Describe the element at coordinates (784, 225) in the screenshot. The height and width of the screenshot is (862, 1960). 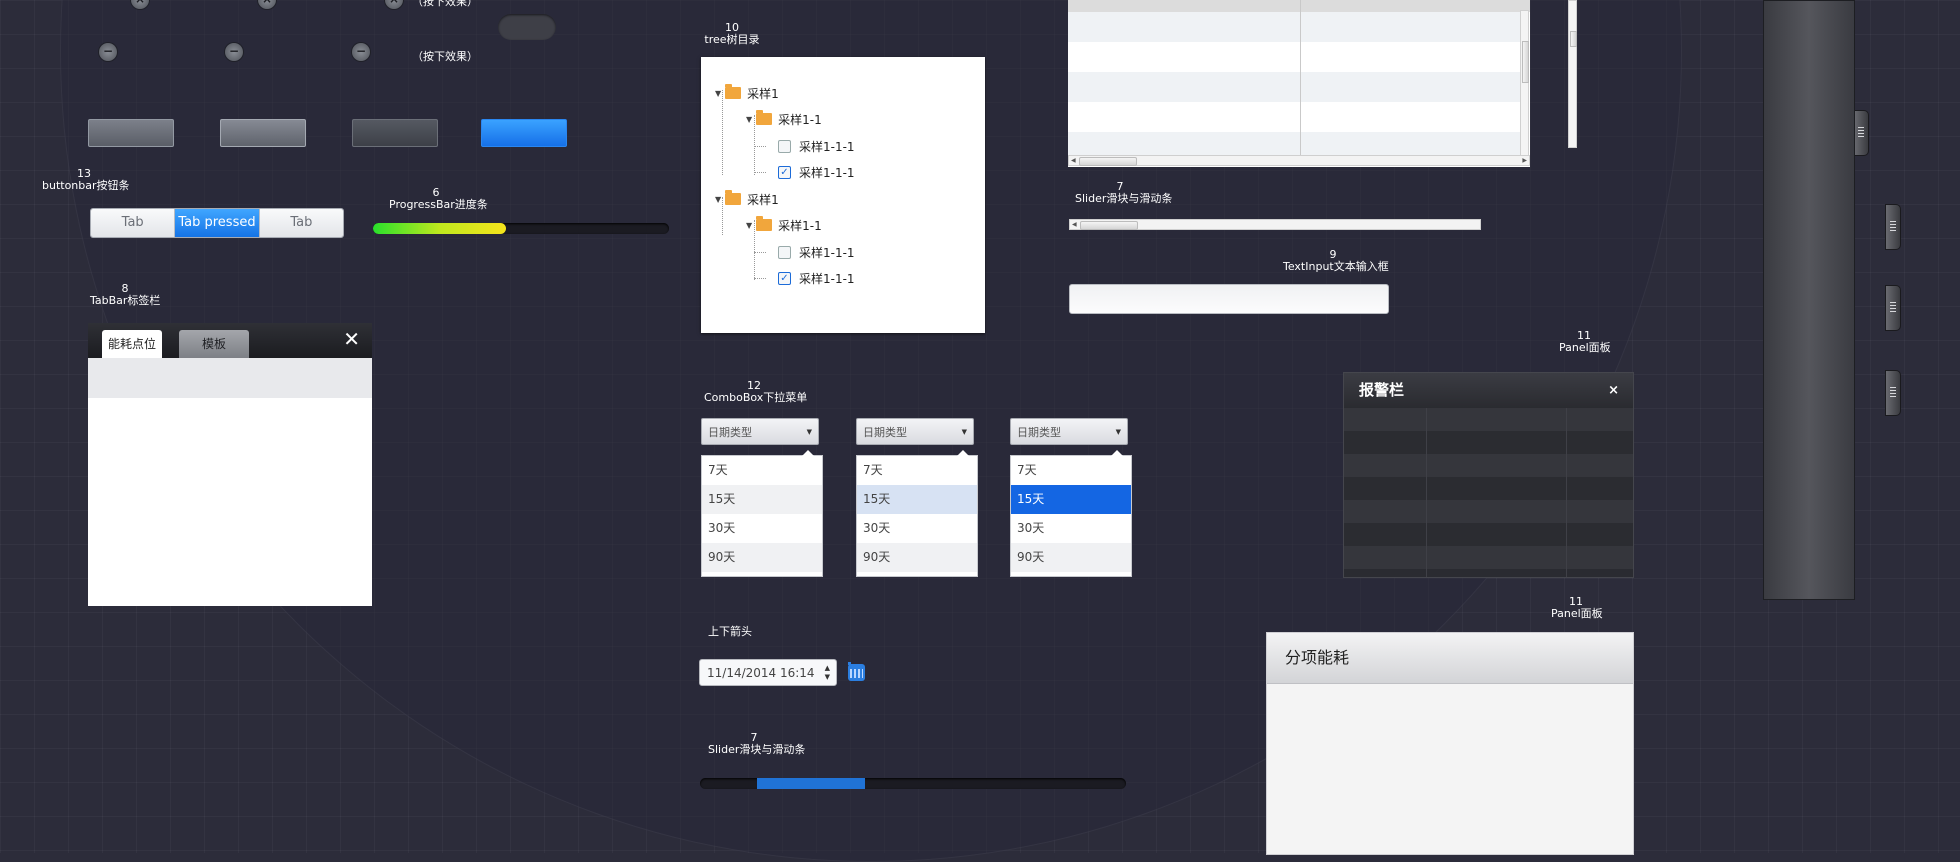
I see `tree-node-2-1: ▼ 采样1-1` at that location.